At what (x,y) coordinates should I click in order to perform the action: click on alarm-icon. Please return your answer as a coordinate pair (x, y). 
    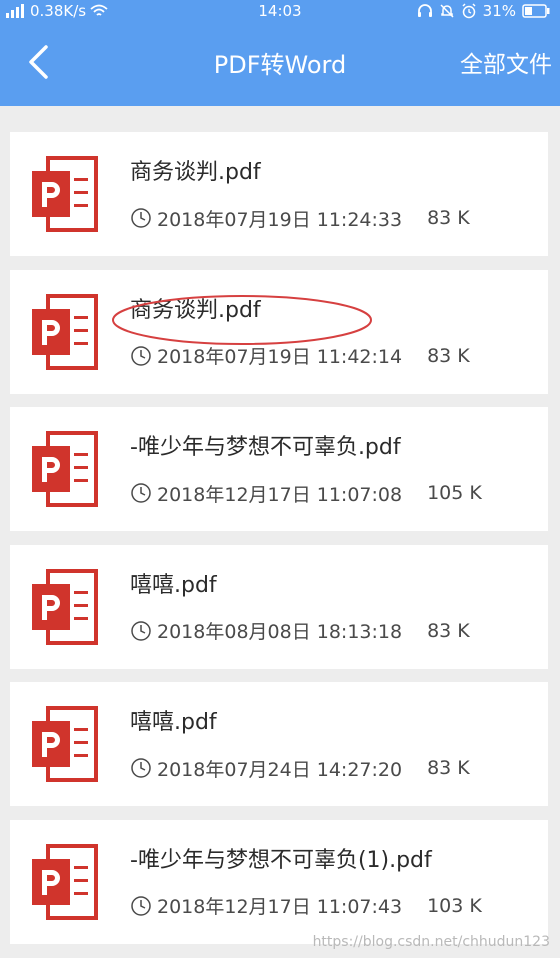
    Looking at the image, I should click on (469, 11).